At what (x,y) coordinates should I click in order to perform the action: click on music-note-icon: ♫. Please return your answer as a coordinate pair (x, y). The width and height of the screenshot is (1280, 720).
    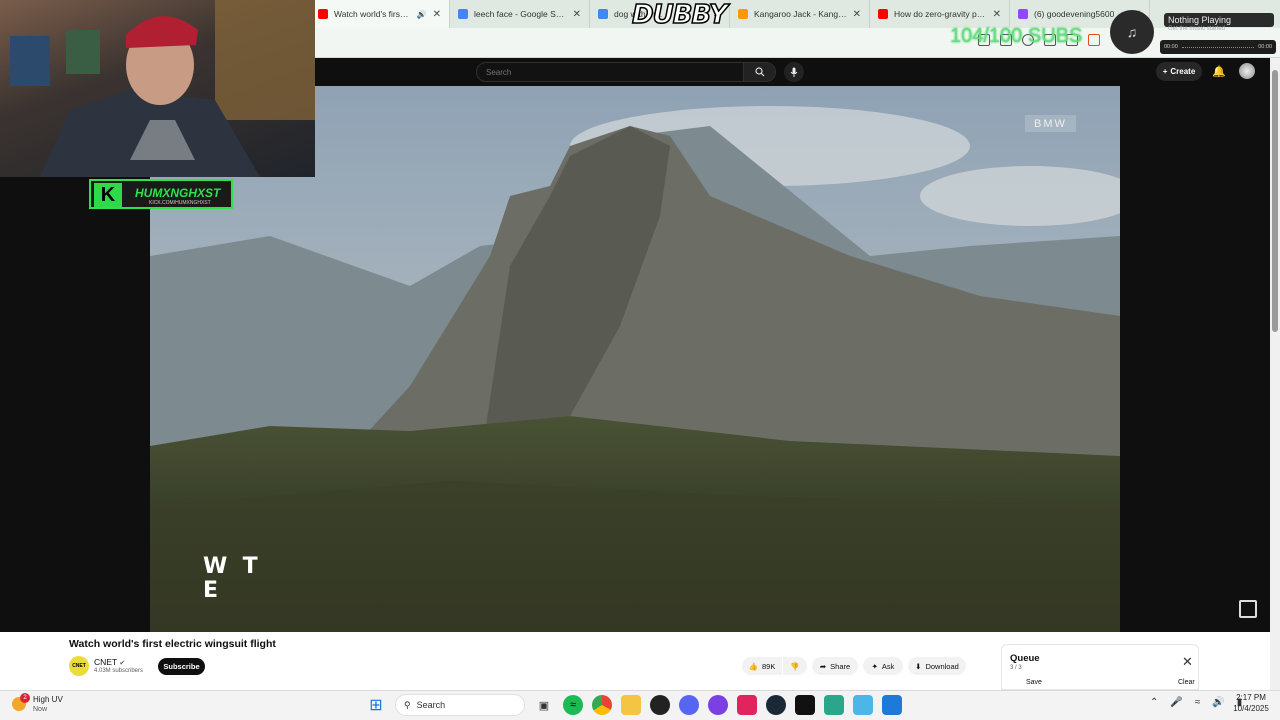
    Looking at the image, I should click on (1132, 32).